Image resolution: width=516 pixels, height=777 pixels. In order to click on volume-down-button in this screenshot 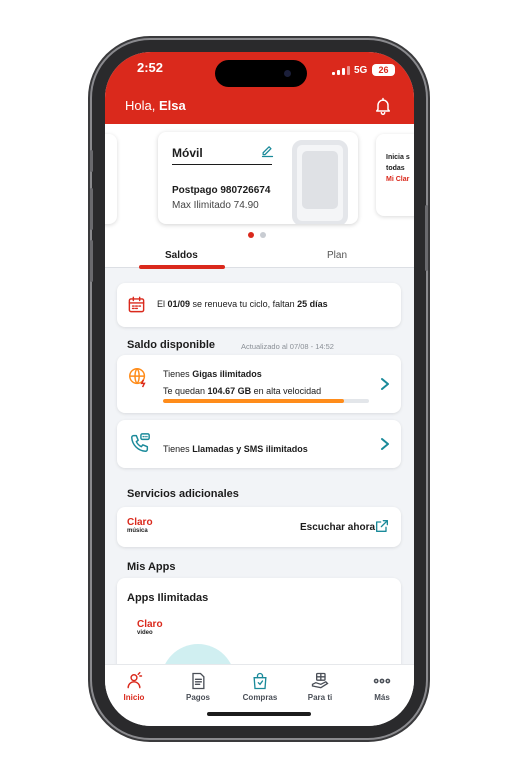, I will do `click(91, 261)`.